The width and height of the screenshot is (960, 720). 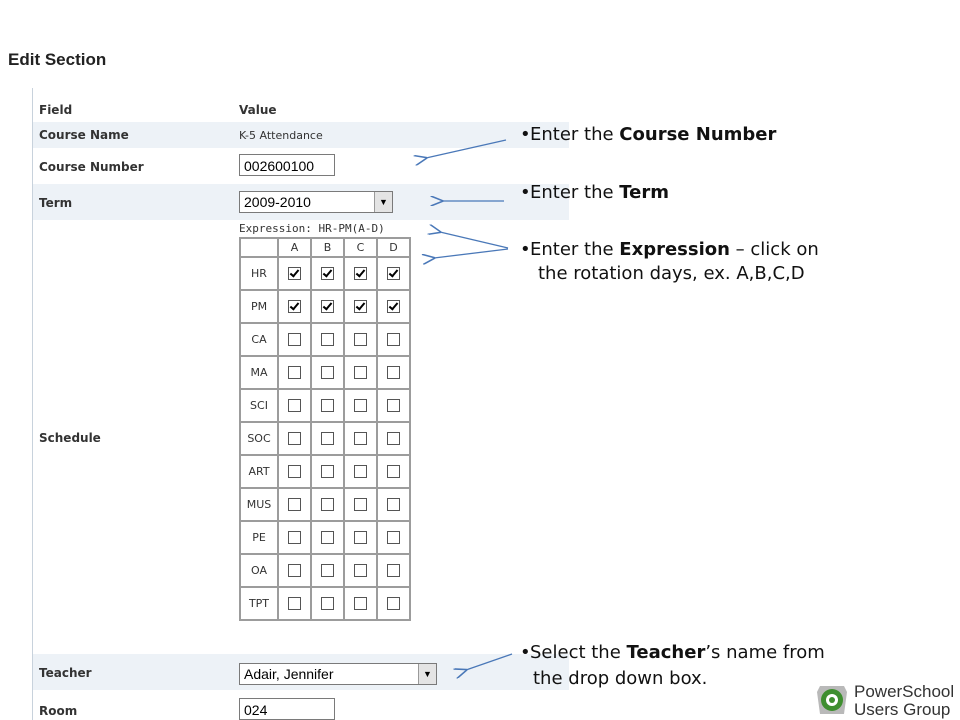 What do you see at coordinates (84, 135) in the screenshot?
I see `course-name-label: Course Name` at bounding box center [84, 135].